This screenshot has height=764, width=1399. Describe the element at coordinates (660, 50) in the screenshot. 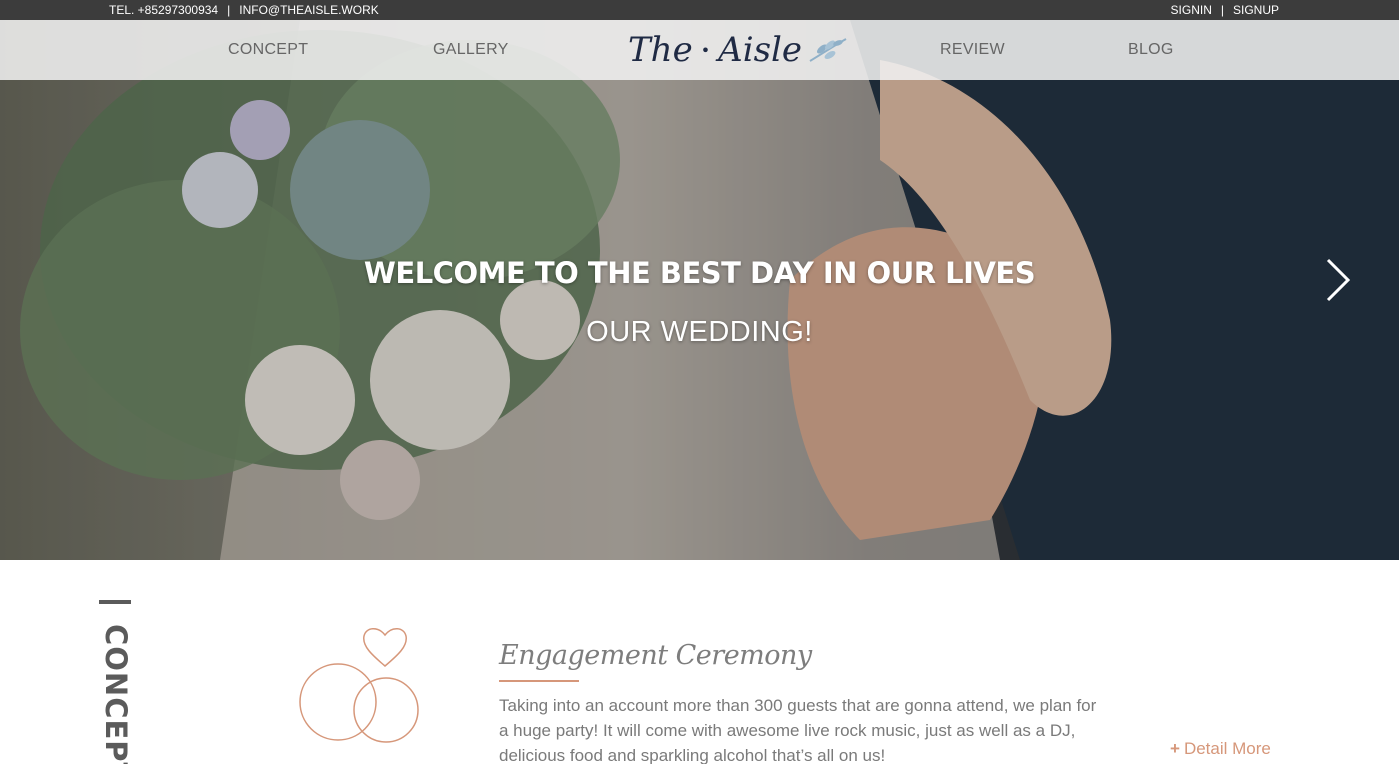

I see `logo-text-the: The` at that location.